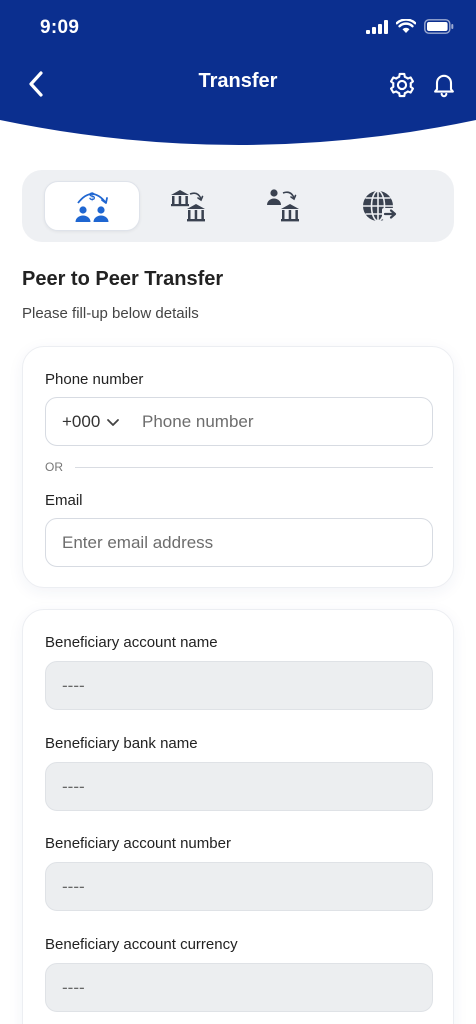 This screenshot has width=476, height=1024. What do you see at coordinates (254, 467) in the screenshot?
I see `divider-line` at bounding box center [254, 467].